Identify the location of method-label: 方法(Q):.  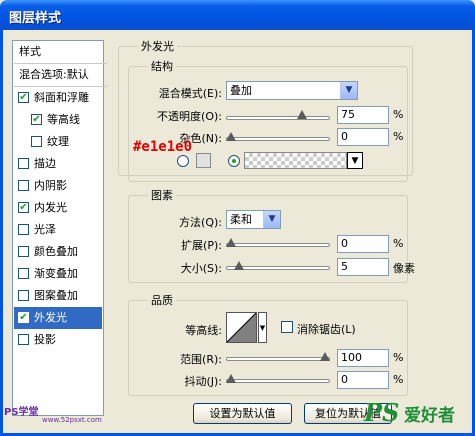
(200, 222).